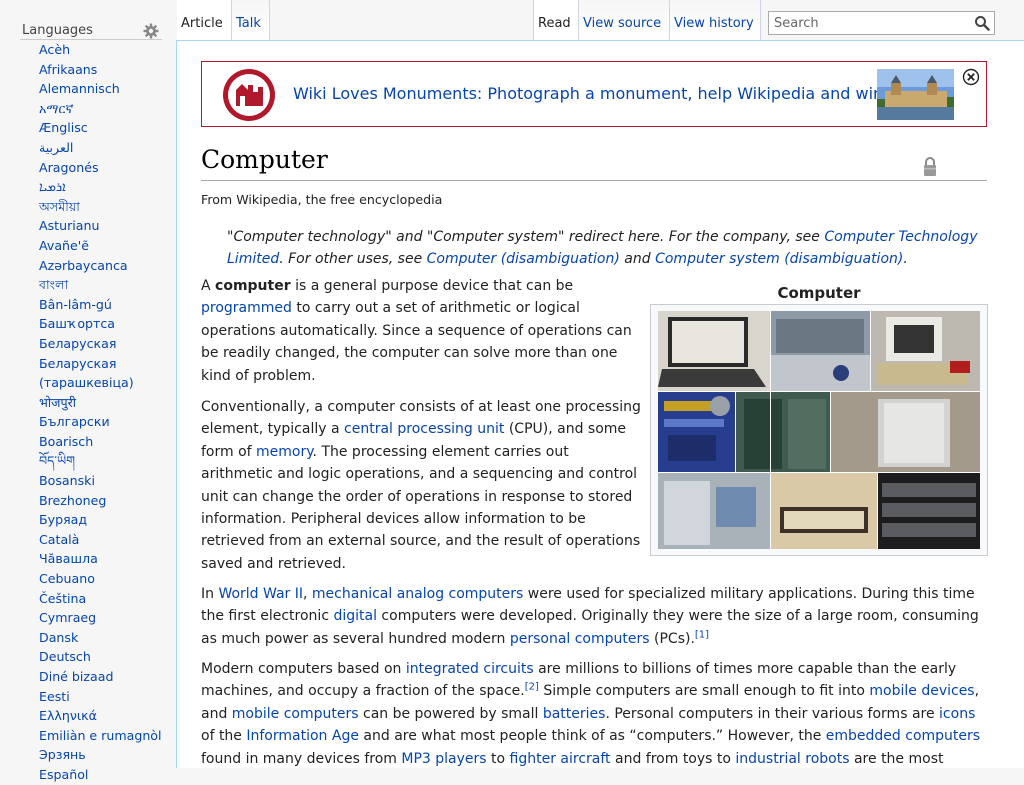 This screenshot has width=1024, height=785. I want to click on language-link: Diné bizaad, so click(76, 676).